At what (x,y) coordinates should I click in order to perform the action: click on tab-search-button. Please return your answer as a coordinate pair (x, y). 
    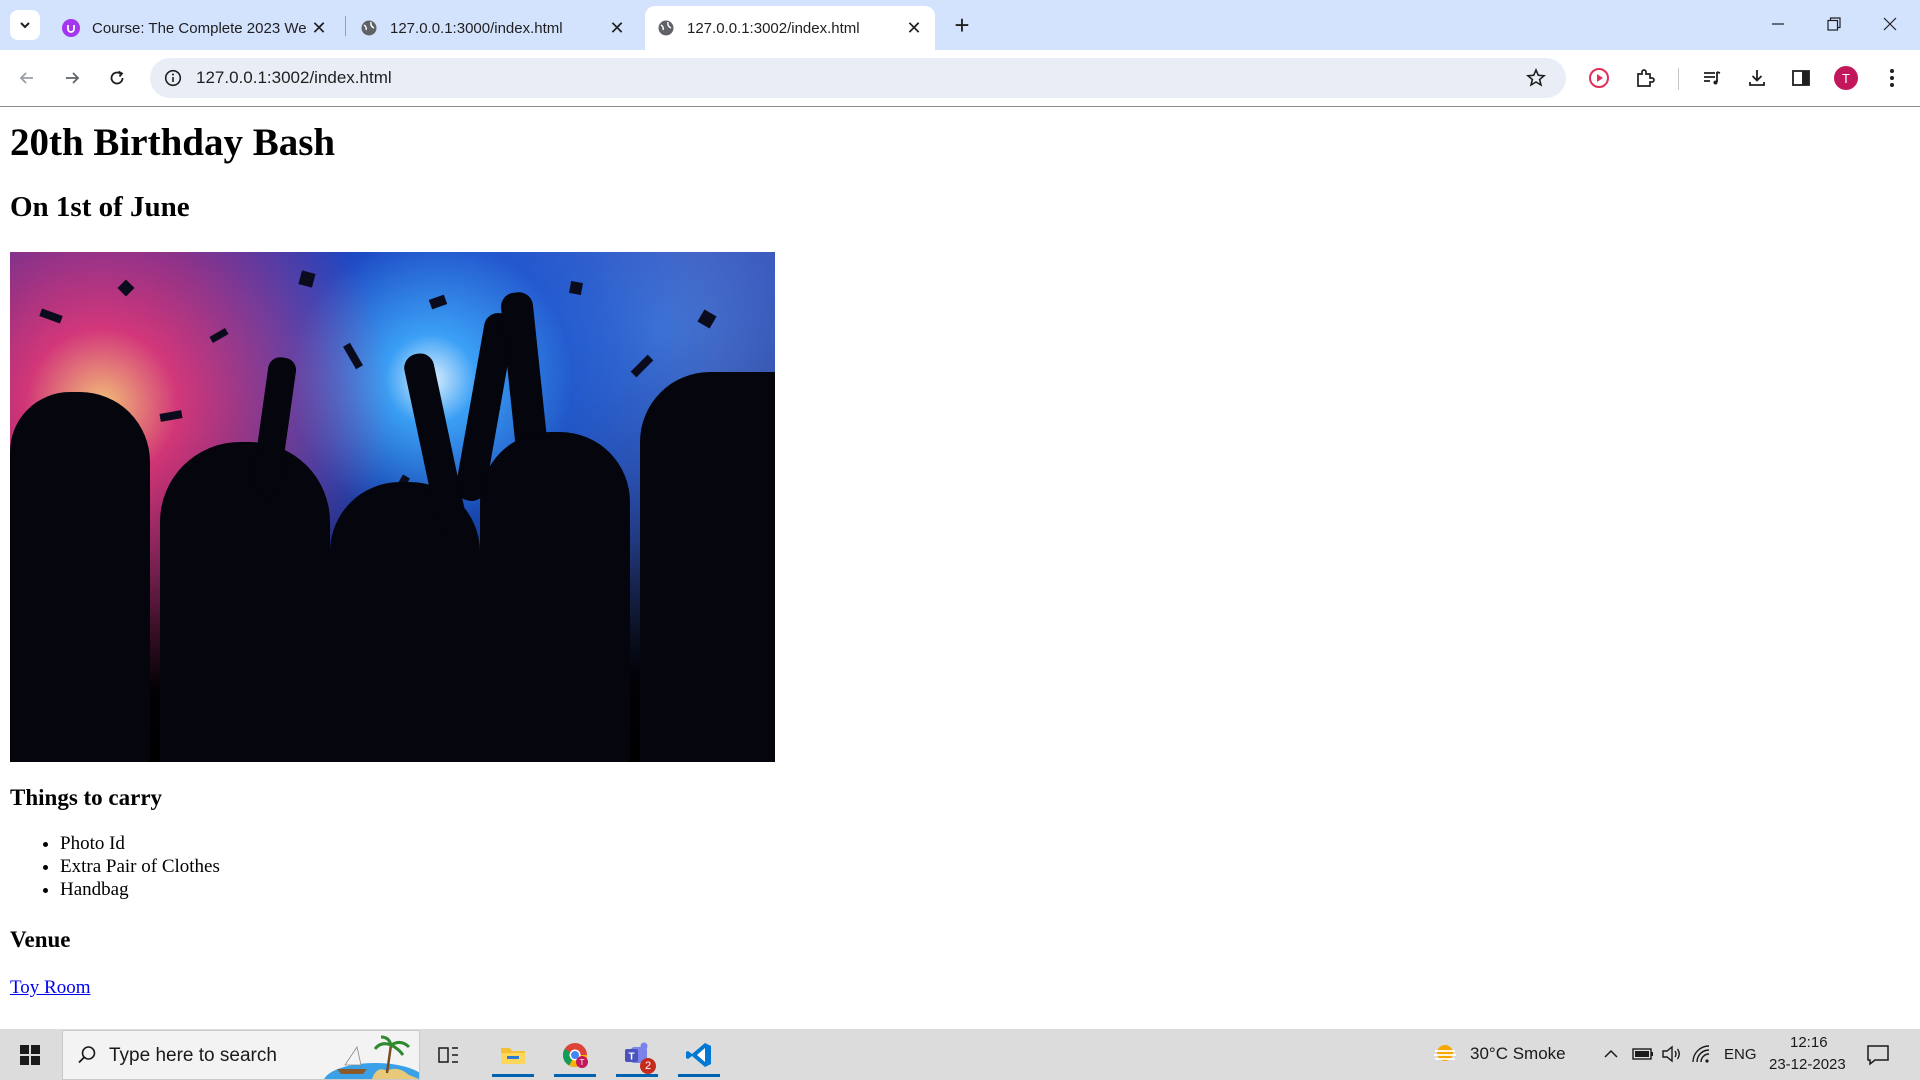
    Looking at the image, I should click on (25, 25).